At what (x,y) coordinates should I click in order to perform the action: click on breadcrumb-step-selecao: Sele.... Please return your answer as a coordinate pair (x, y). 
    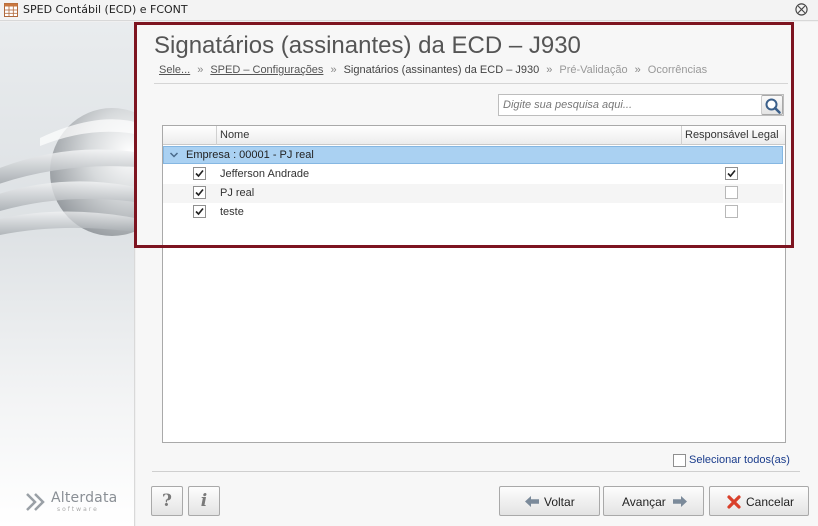
    Looking at the image, I should click on (174, 70).